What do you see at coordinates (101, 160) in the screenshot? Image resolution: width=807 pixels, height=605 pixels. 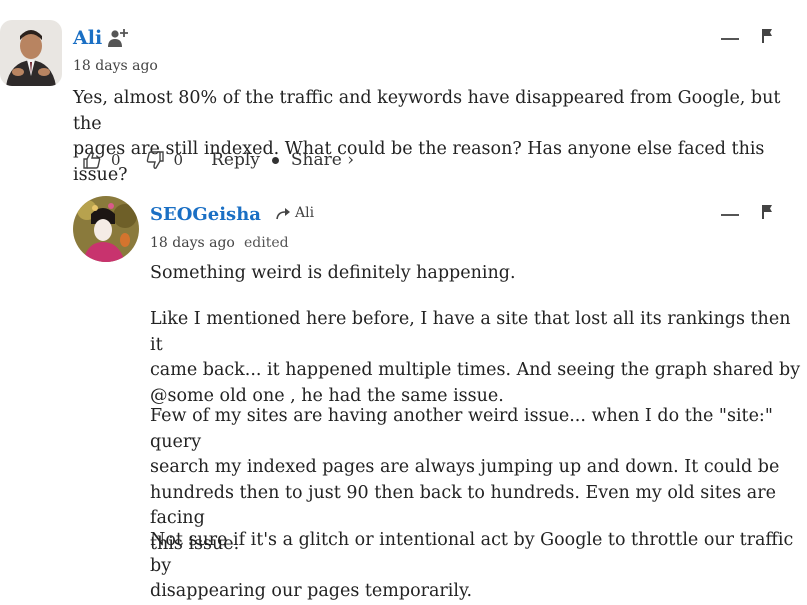 I see `like-button: 0` at bounding box center [101, 160].